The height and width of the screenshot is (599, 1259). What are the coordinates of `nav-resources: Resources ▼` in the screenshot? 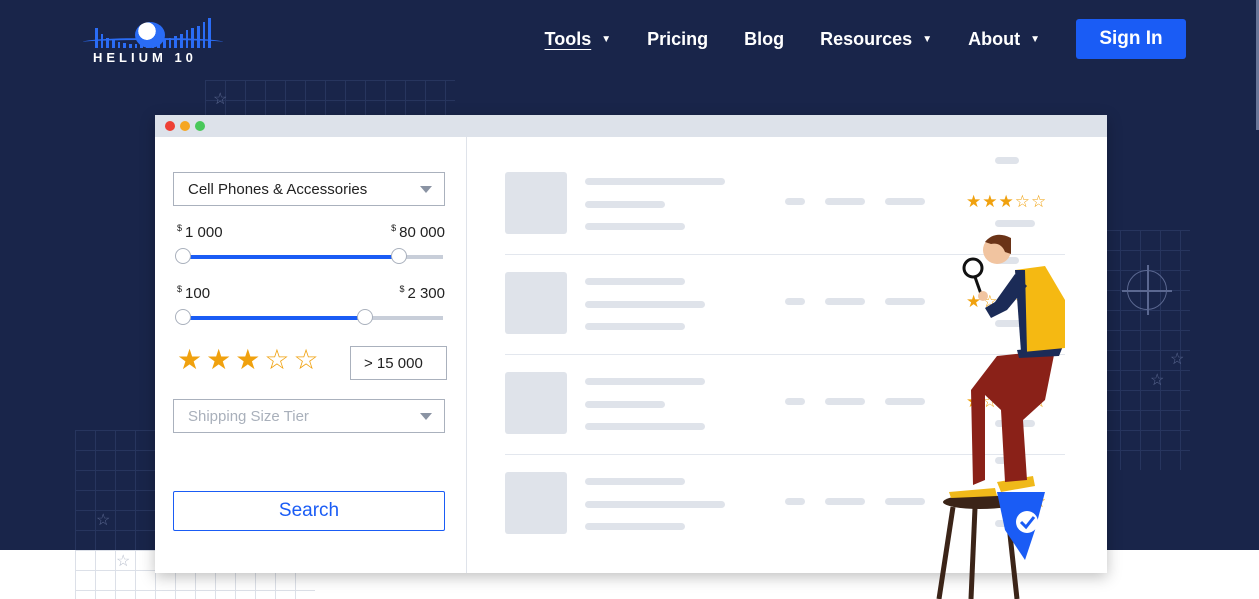 It's located at (876, 39).